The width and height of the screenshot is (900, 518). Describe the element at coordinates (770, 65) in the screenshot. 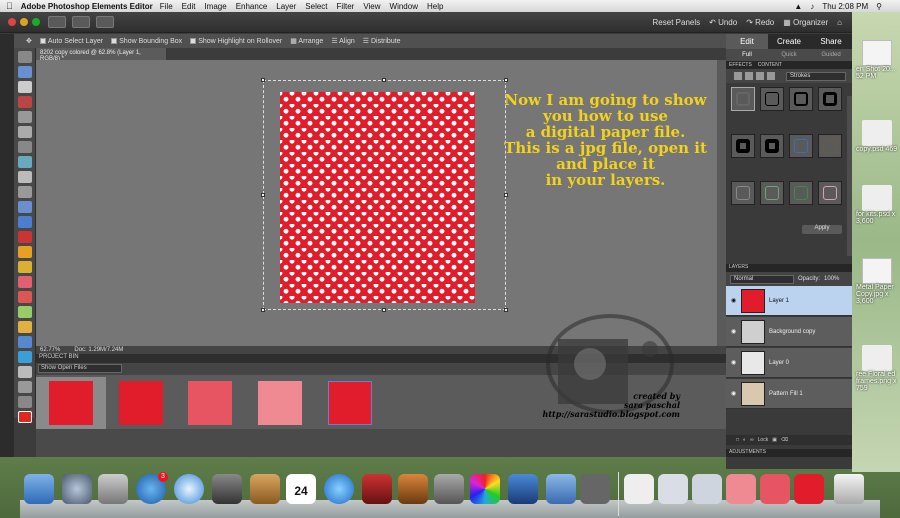

I see `tab-content: CONTENT` at that location.